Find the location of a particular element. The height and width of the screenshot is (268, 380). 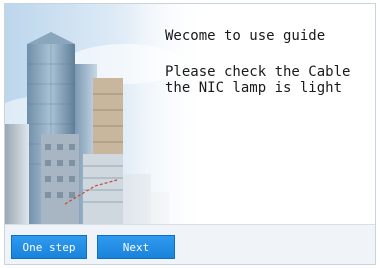

instruction-line-2: the NIC lamp is light is located at coordinates (254, 88).